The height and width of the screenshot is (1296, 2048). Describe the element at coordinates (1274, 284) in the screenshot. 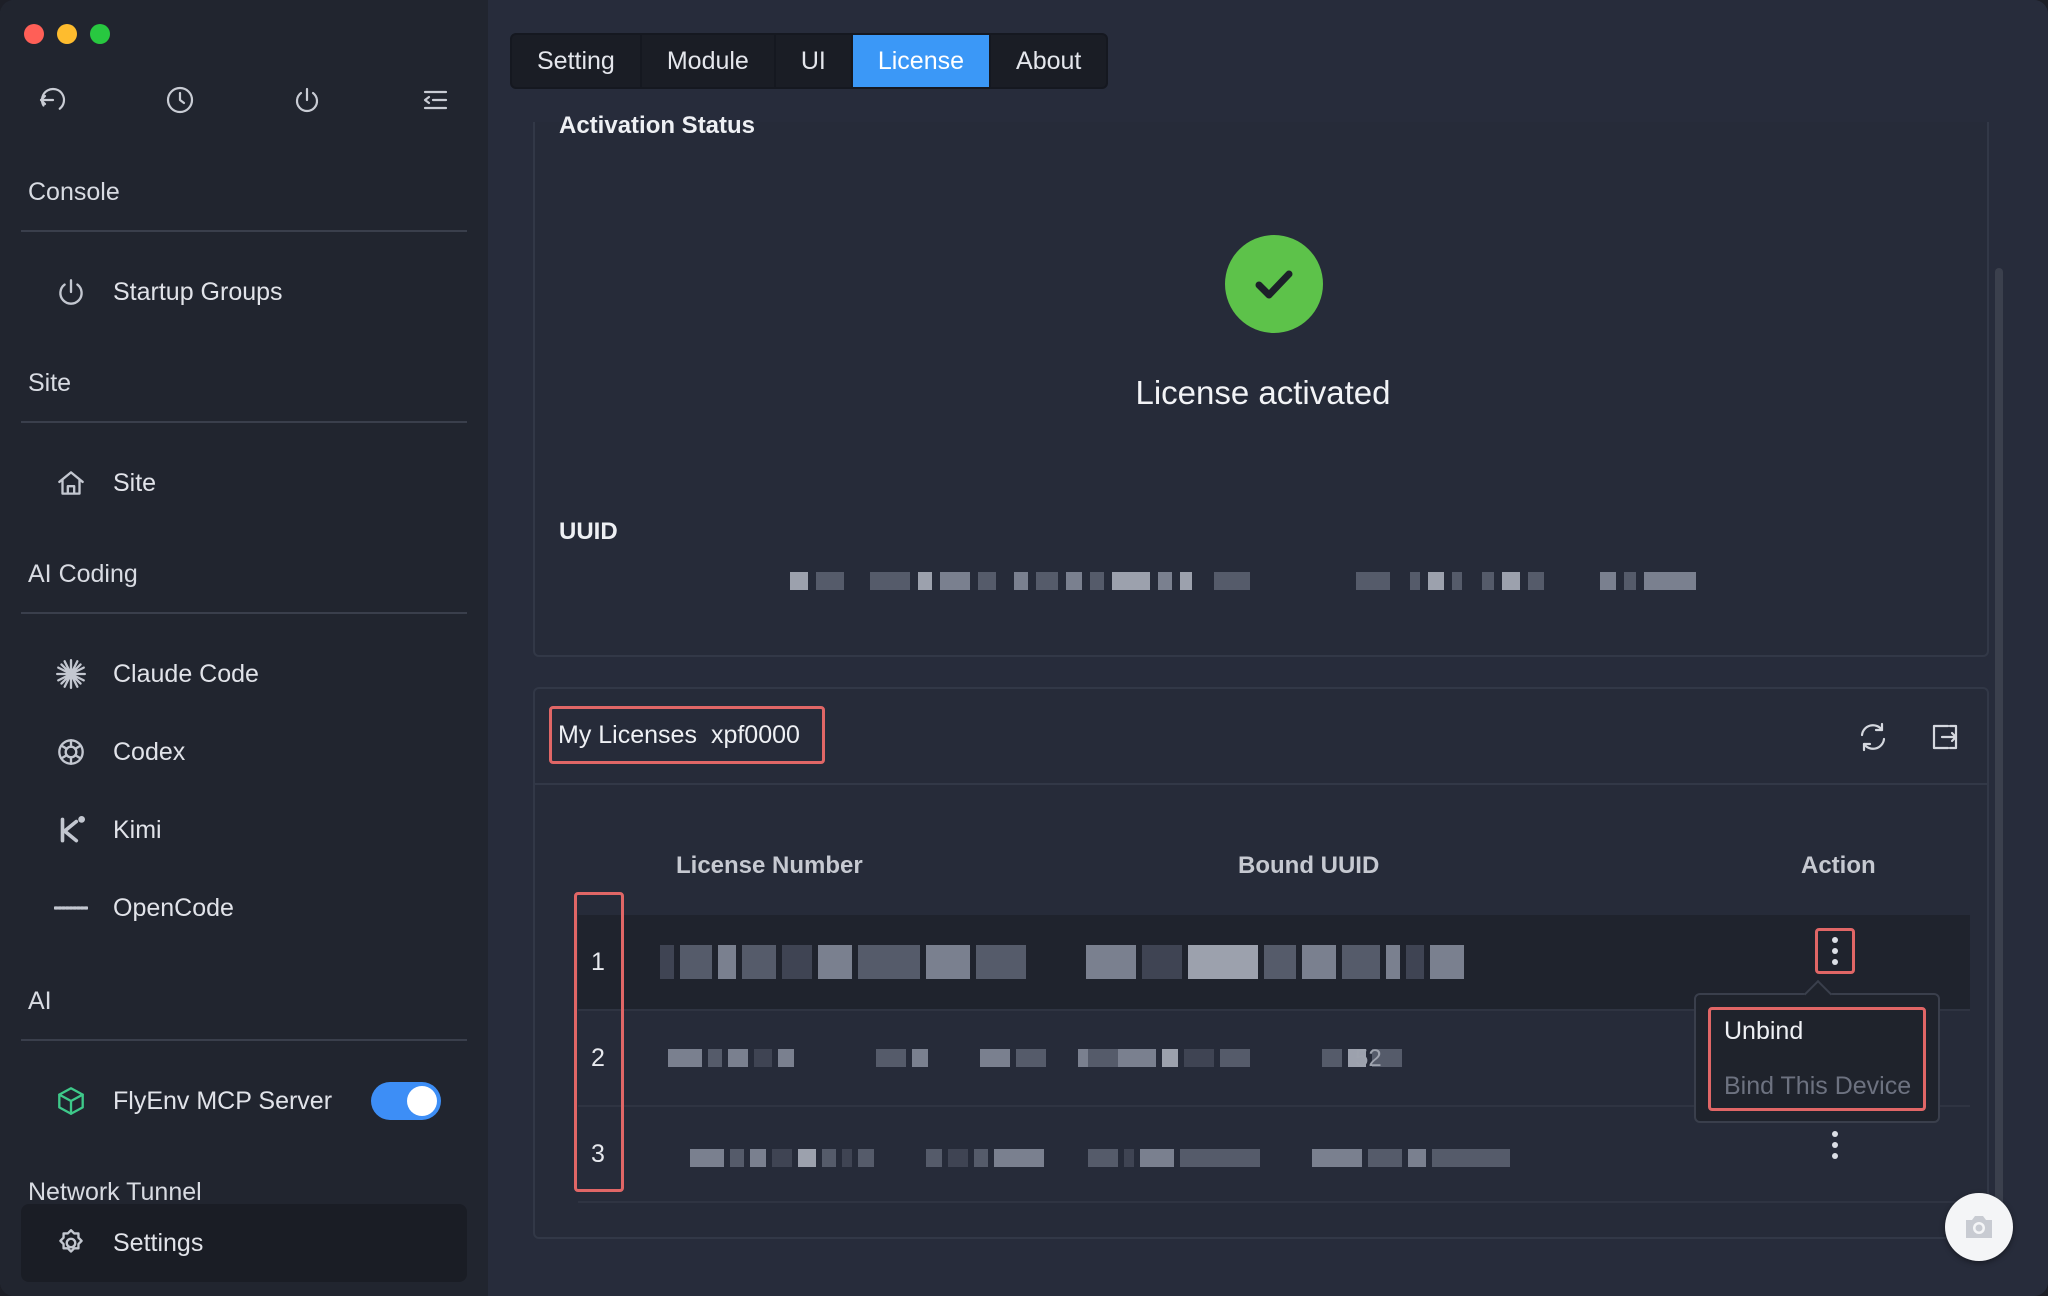

I see `checkmark-icon` at that location.